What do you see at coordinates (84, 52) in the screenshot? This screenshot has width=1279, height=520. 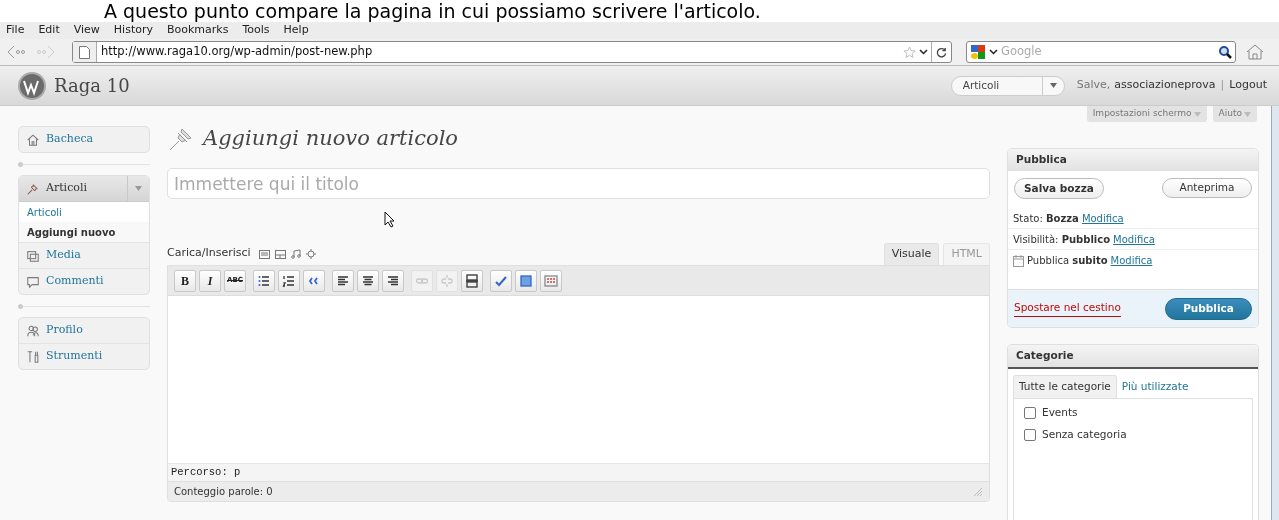 I see `page-icon` at bounding box center [84, 52].